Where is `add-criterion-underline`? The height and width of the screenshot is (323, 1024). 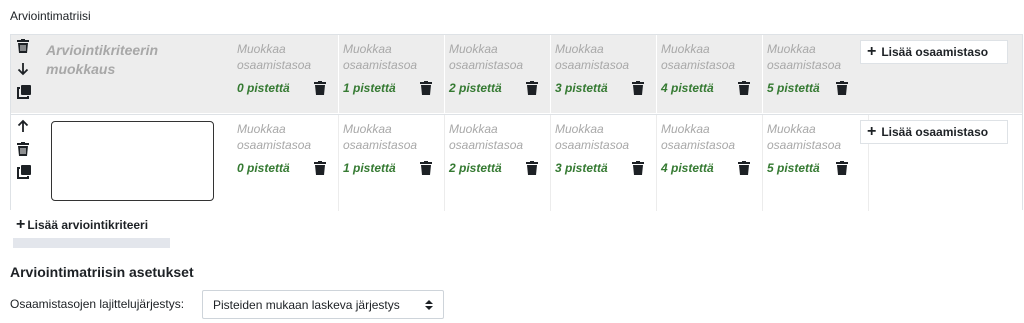
add-criterion-underline is located at coordinates (91, 243).